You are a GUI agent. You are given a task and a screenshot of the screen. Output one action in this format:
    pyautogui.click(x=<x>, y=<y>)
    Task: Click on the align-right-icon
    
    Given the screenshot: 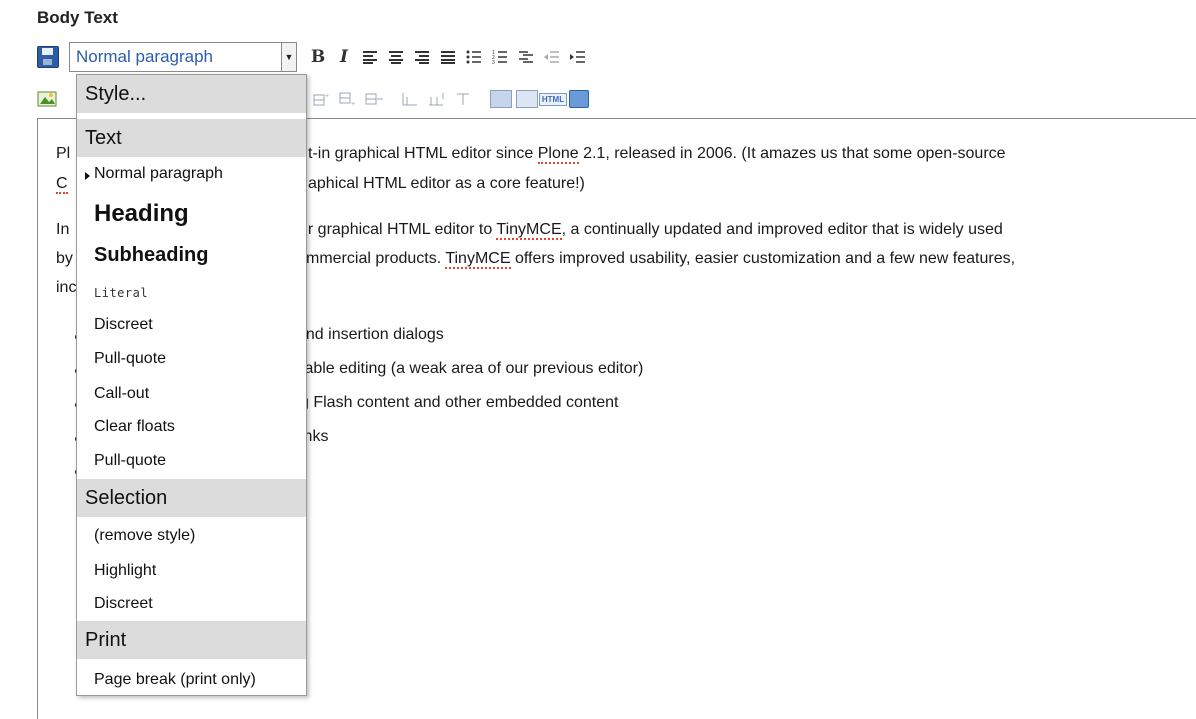 What is the action you would take?
    pyautogui.click(x=422, y=57)
    